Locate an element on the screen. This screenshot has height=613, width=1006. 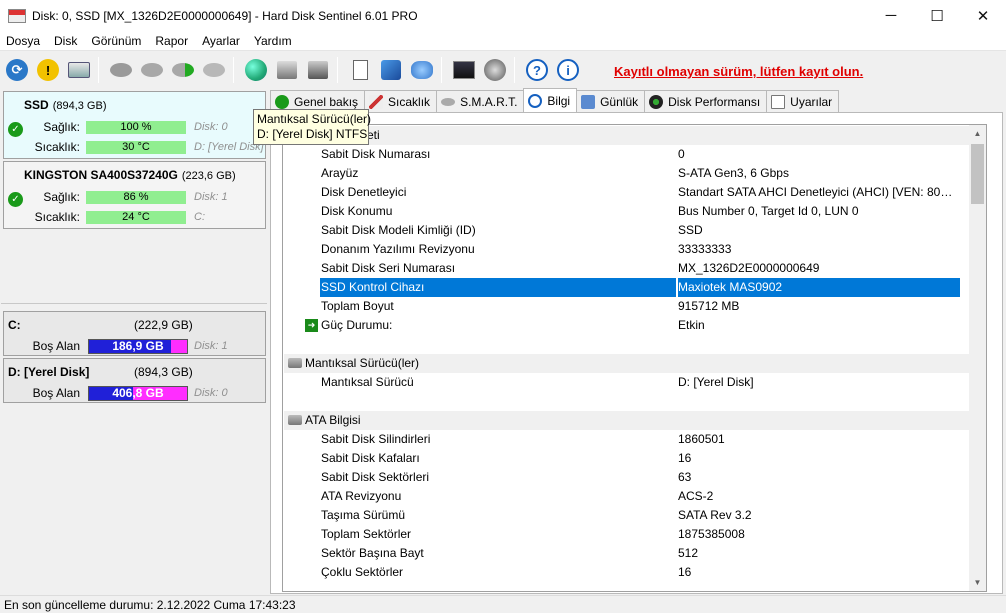
network-button is located at coordinates (256, 70).